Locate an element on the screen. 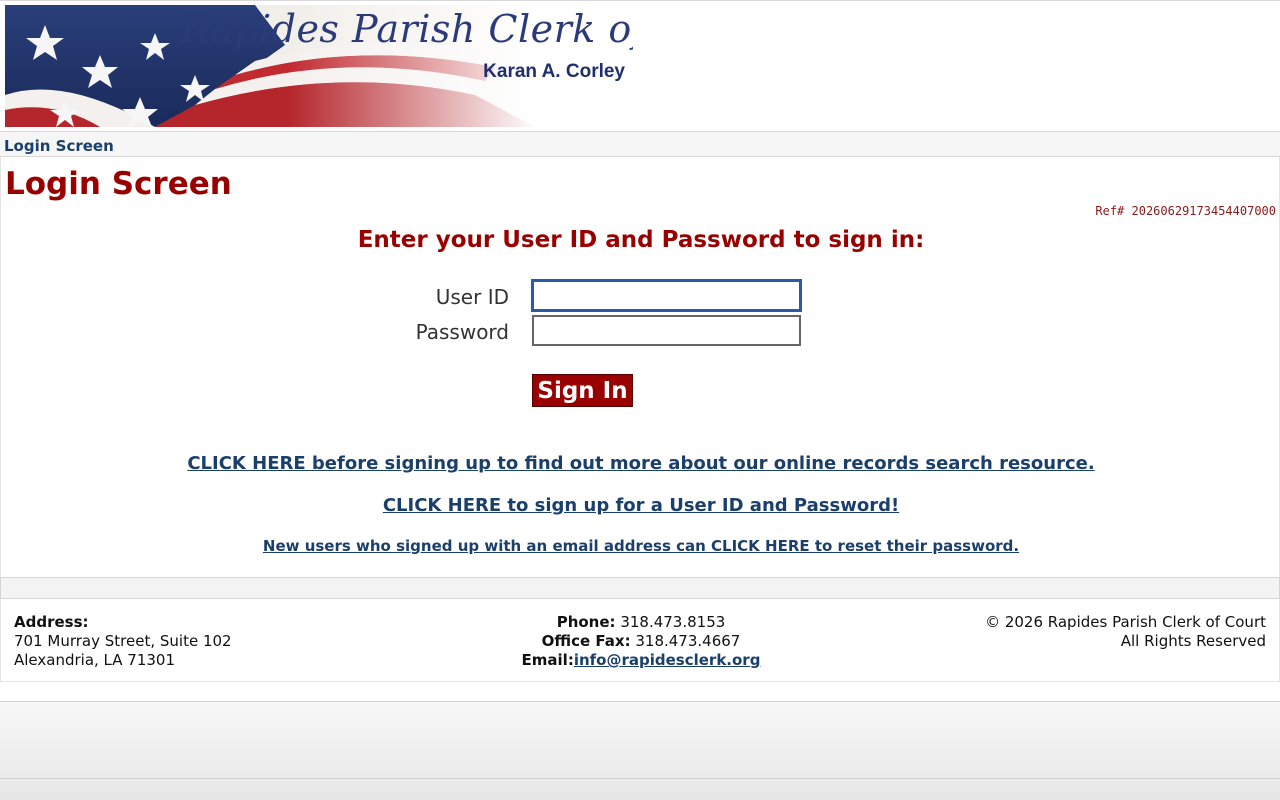 This screenshot has width=1280, height=800. phone-label: Phone: is located at coordinates (586, 622).